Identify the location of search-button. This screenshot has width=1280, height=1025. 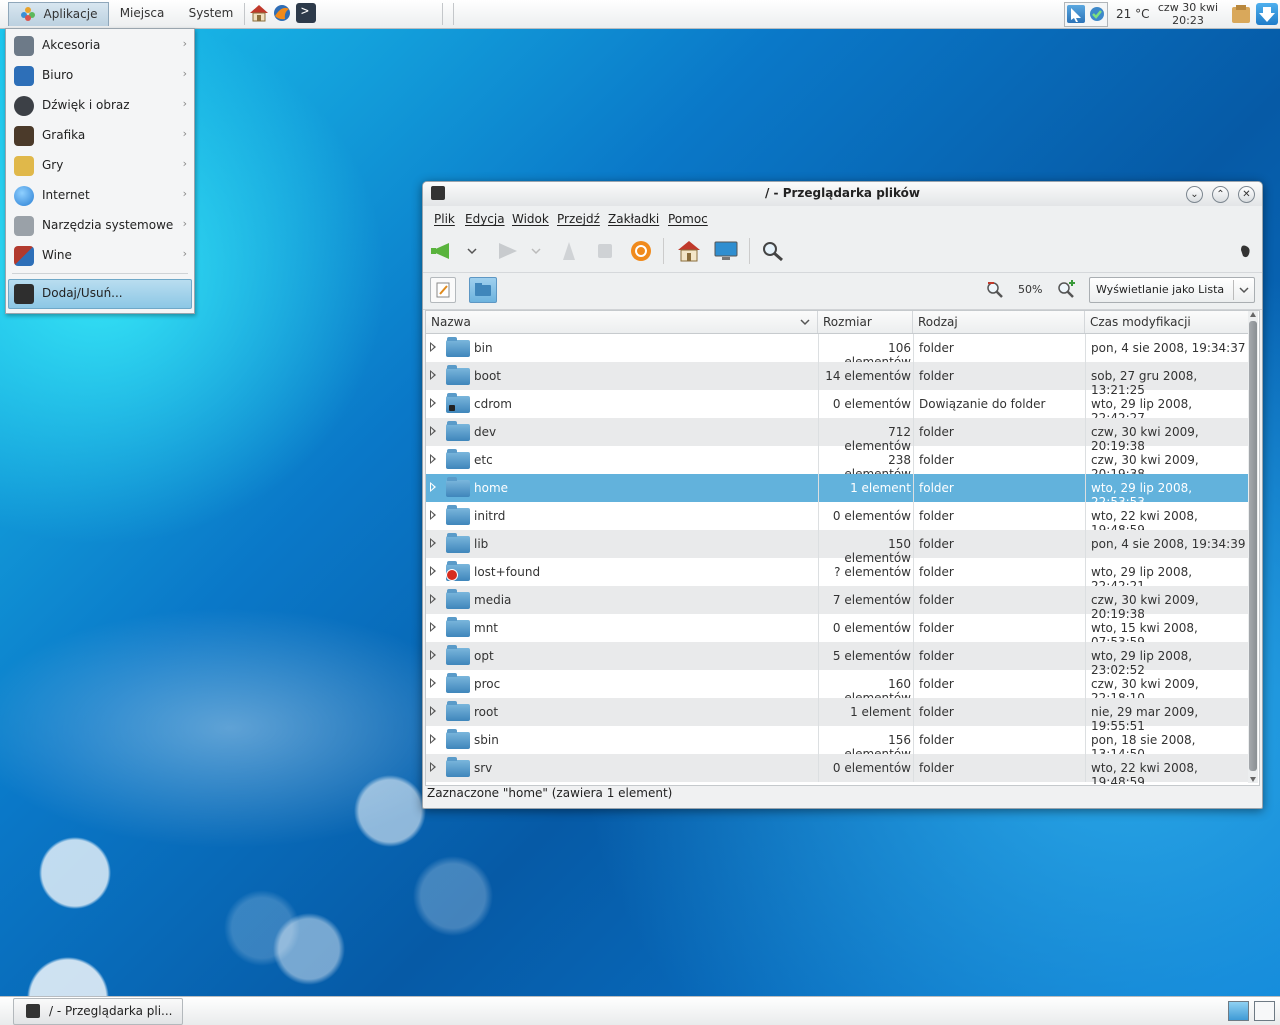
(773, 251).